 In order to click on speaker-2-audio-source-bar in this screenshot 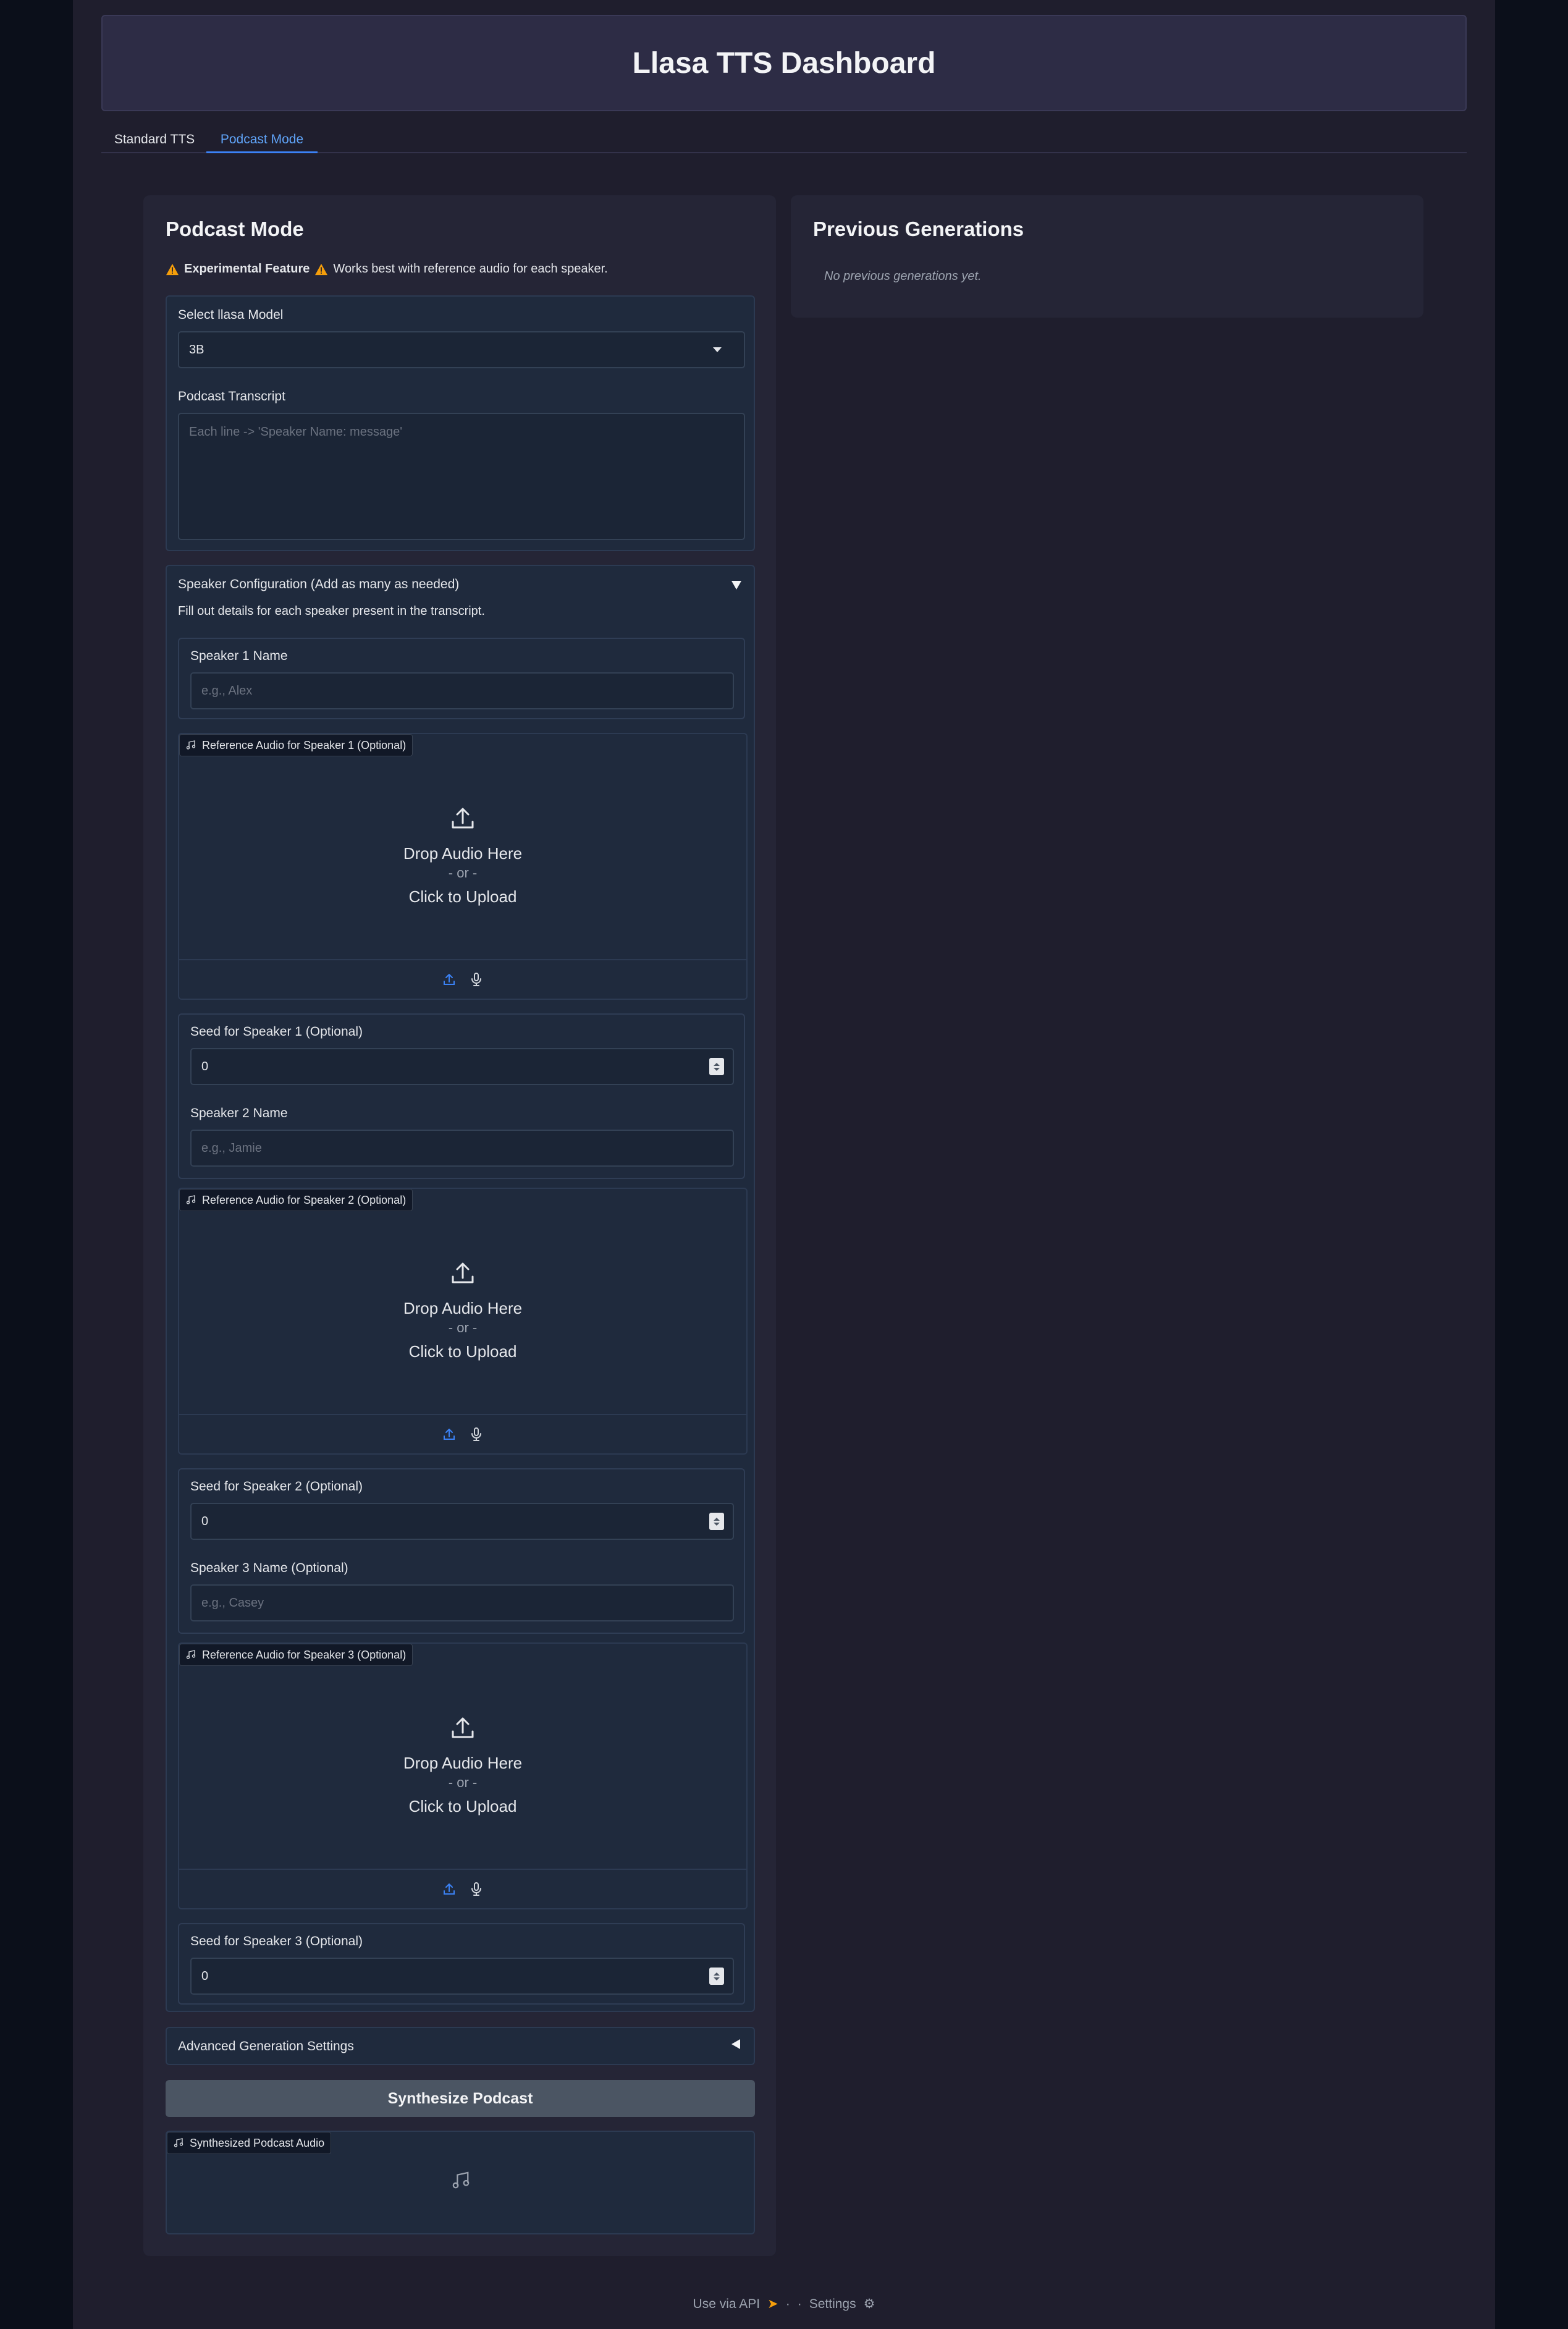, I will do `click(462, 1434)`.